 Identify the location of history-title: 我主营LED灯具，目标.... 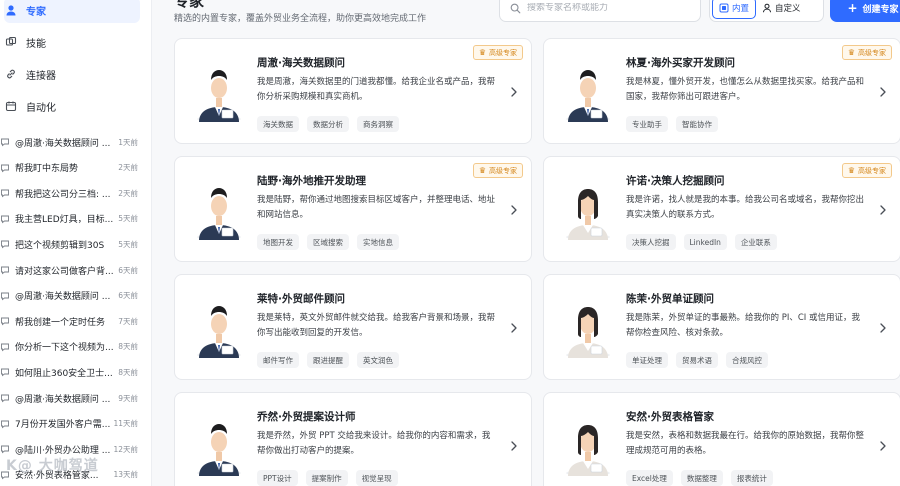
(64, 220).